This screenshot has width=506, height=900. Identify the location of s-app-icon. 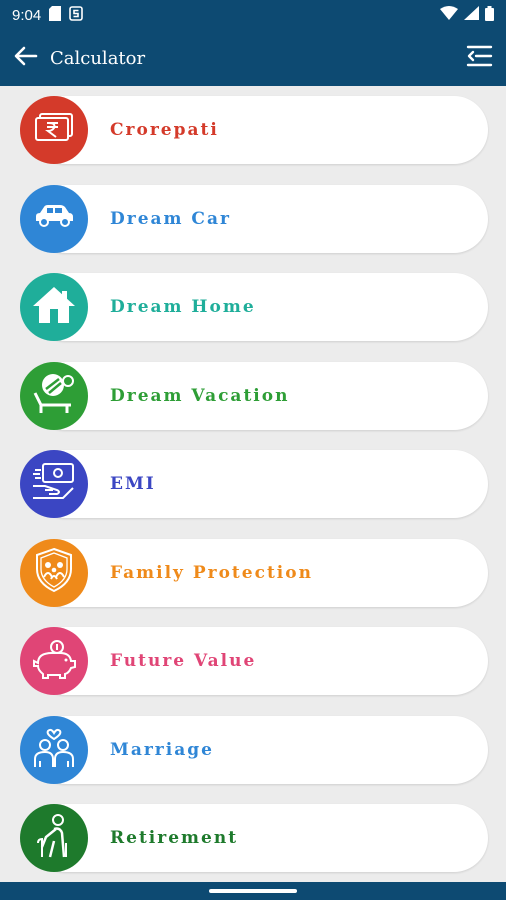
(76, 15).